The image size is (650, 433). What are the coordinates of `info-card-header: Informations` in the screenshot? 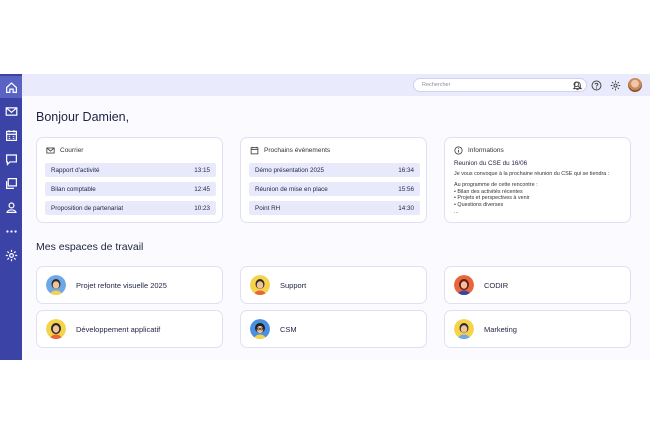 It's located at (479, 150).